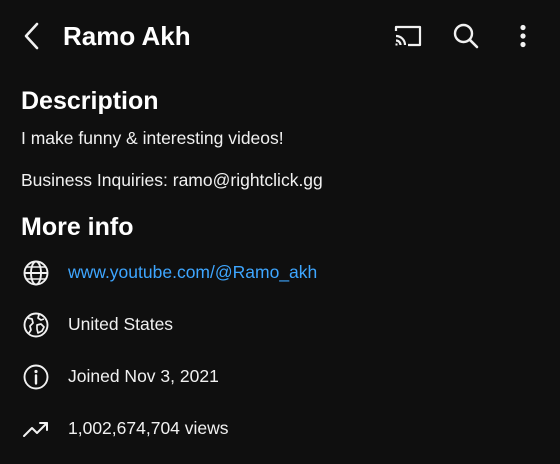 This screenshot has width=560, height=464. What do you see at coordinates (121, 324) in the screenshot?
I see `location-text: United States` at bounding box center [121, 324].